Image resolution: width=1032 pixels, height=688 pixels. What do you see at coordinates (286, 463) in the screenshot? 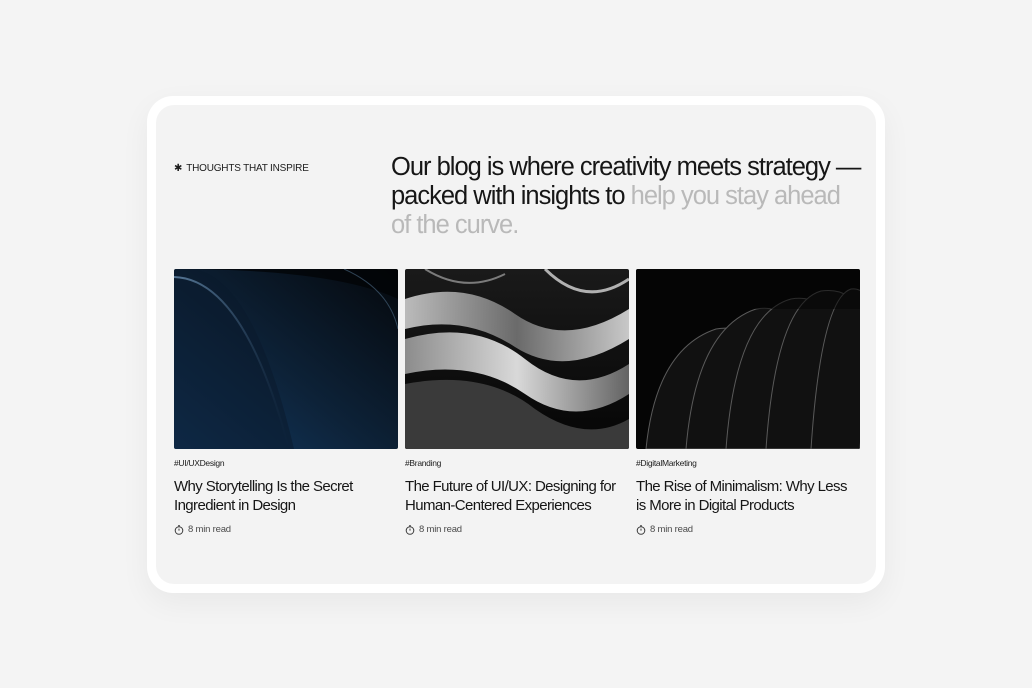
I see `blog-tag: #UI/UXDesign` at bounding box center [286, 463].